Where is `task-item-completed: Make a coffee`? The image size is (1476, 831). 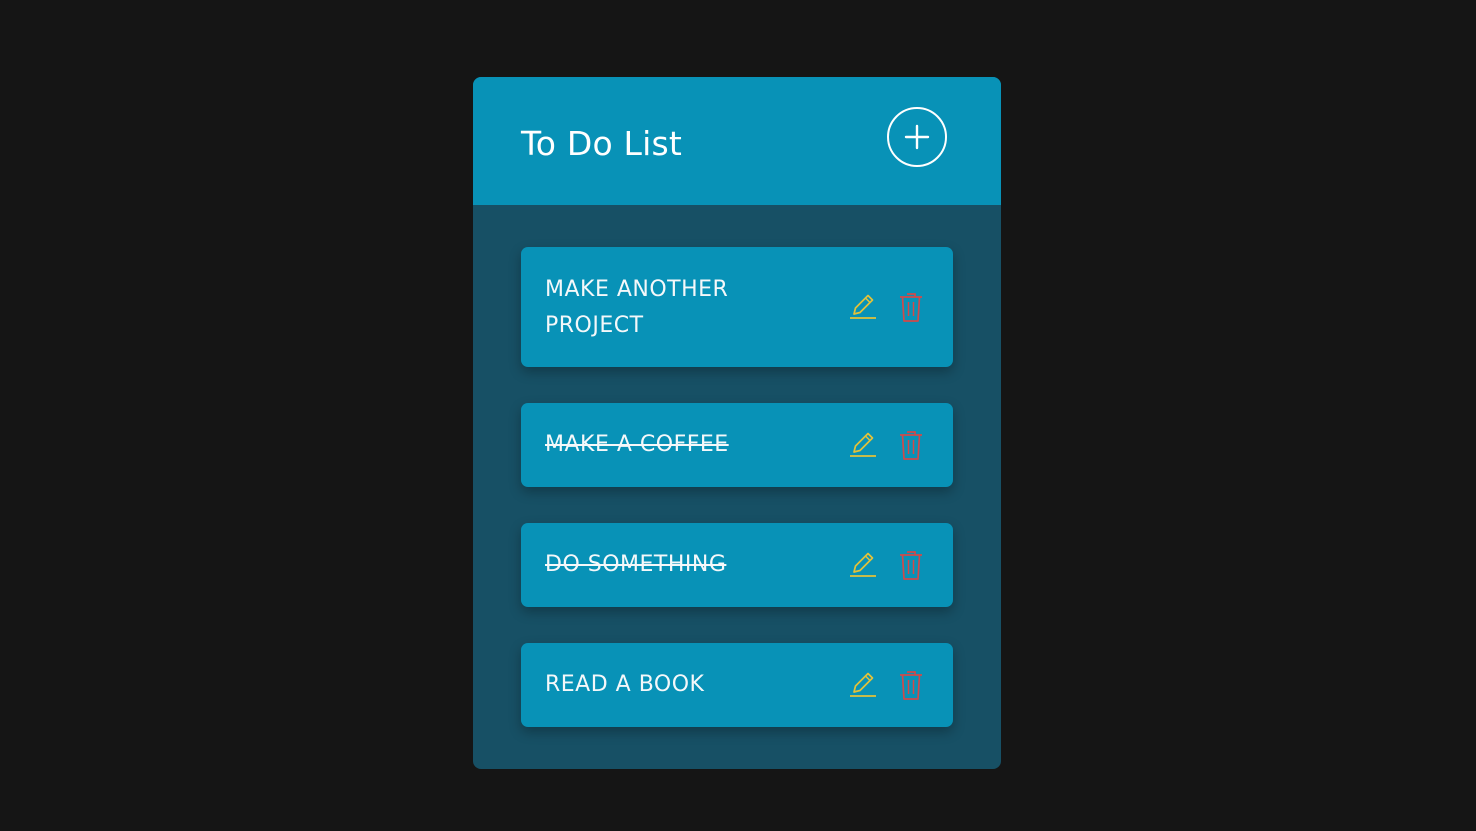
task-item-completed: Make a coffee is located at coordinates (737, 445).